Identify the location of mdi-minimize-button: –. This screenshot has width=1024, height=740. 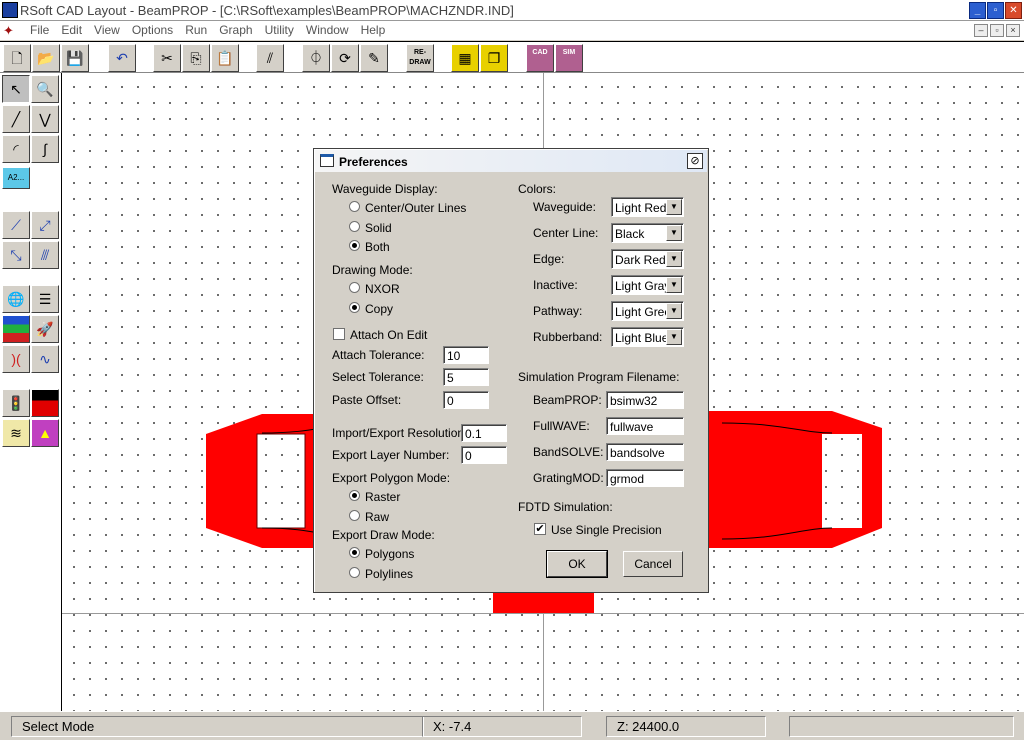
(981, 30).